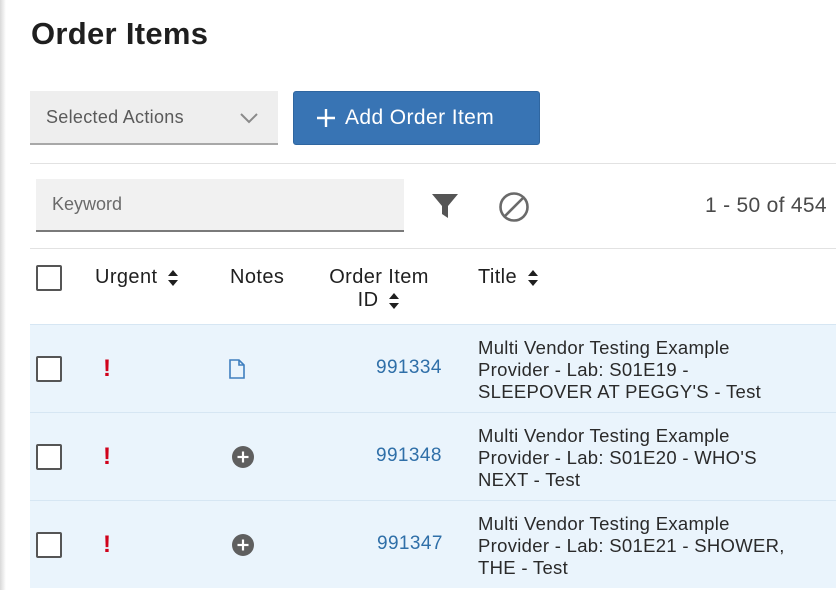 This screenshot has width=836, height=590. What do you see at coordinates (445, 206) in the screenshot?
I see `filter-icon` at bounding box center [445, 206].